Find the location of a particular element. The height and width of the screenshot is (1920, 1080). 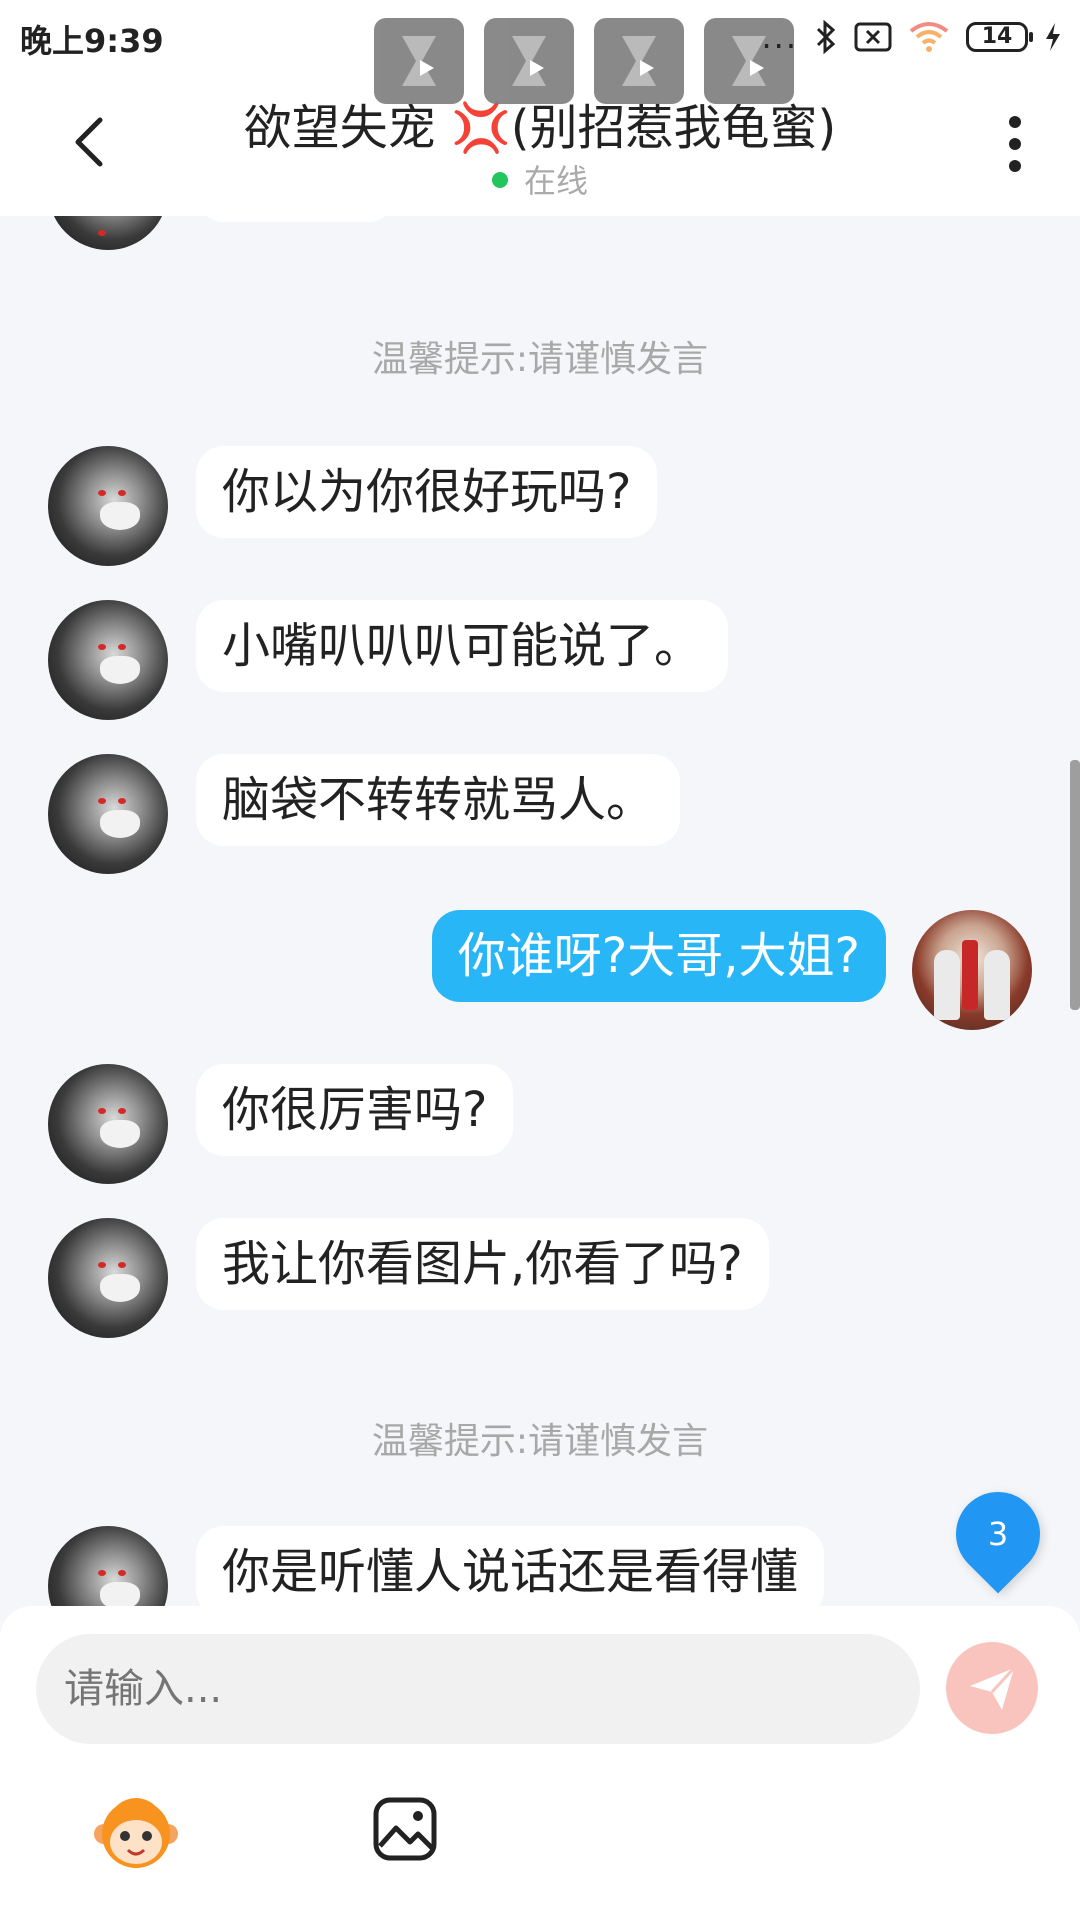

online-status: 在线 is located at coordinates (540, 179).